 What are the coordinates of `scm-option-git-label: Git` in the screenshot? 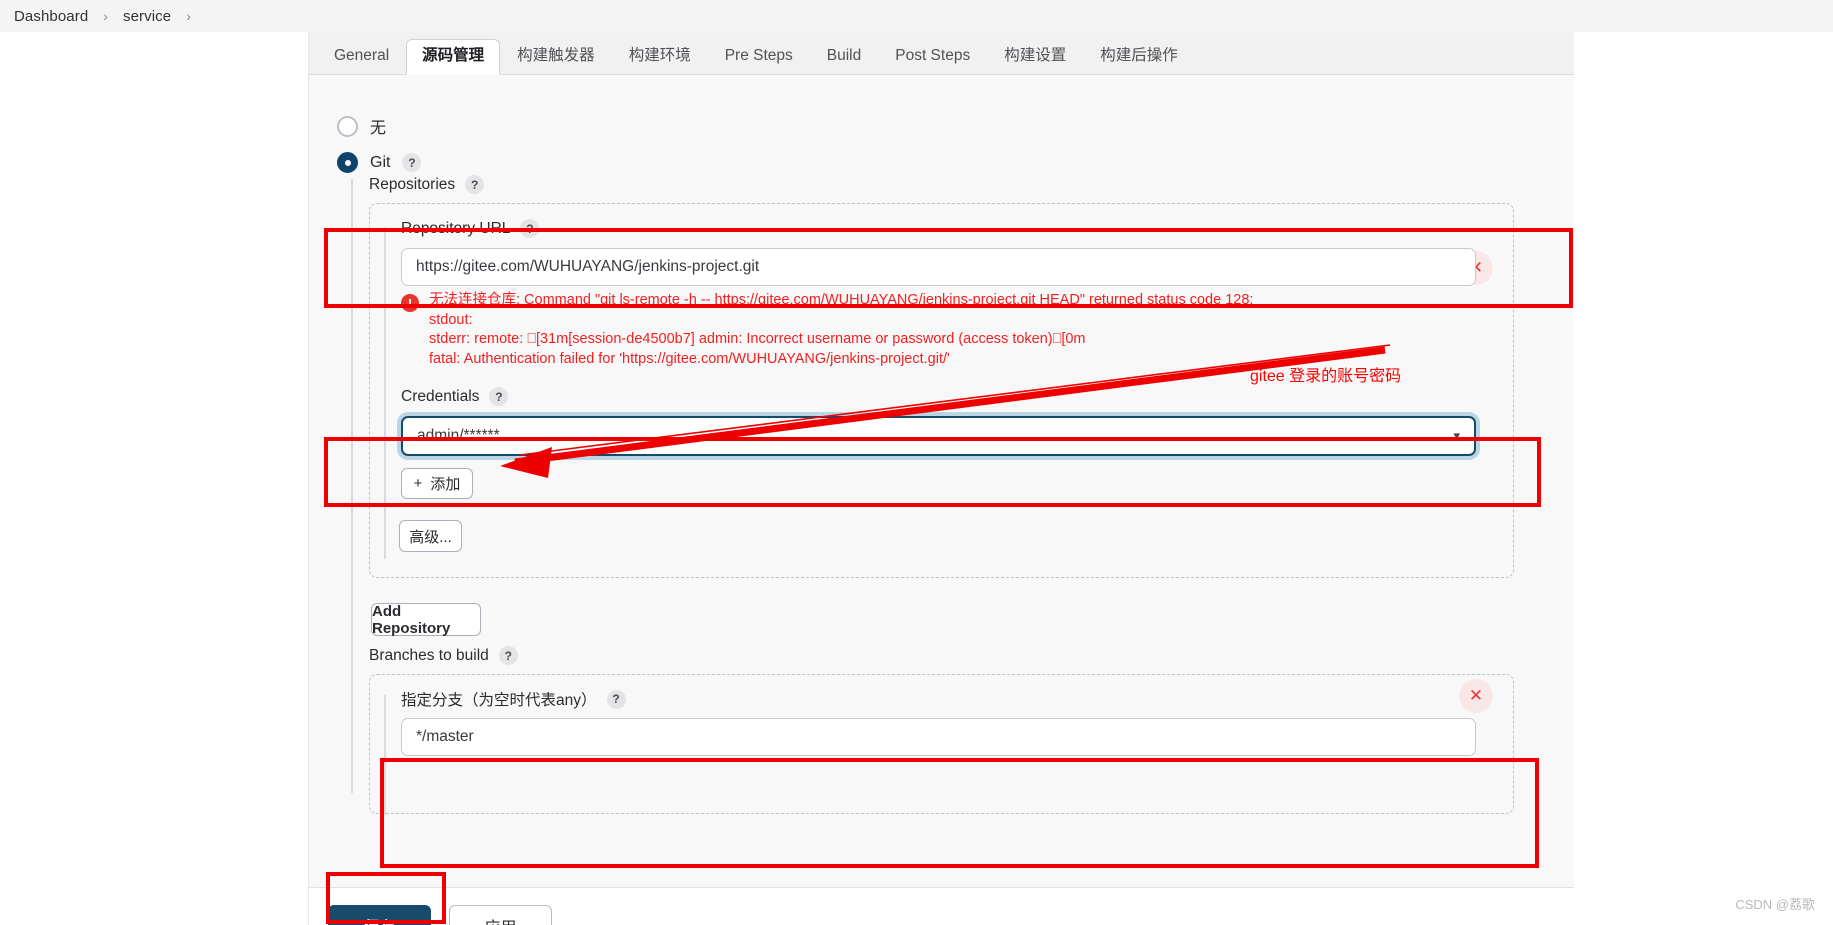 It's located at (380, 162).